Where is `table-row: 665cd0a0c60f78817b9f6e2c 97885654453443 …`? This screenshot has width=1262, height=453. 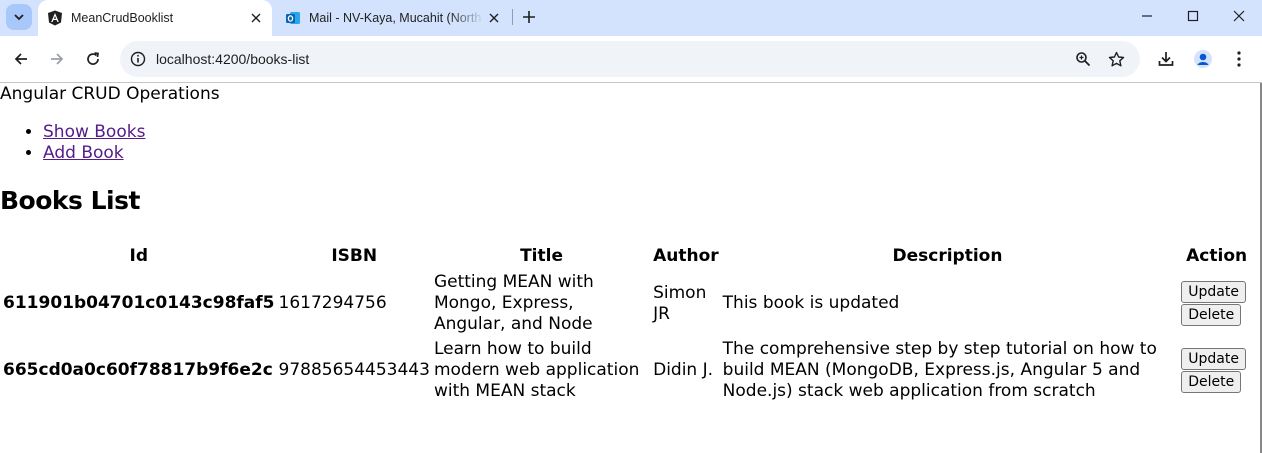
table-row: 665cd0a0c60f78817b9f6e2c 97885654453443 … is located at coordinates (630, 370).